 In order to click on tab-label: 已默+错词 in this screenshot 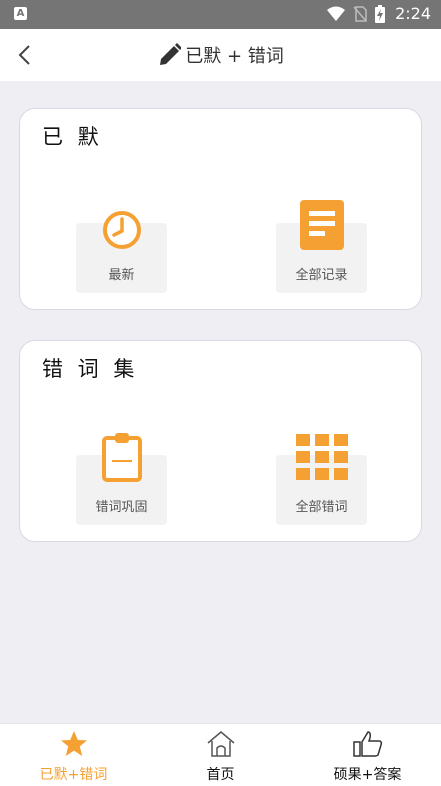, I will do `click(73, 775)`.